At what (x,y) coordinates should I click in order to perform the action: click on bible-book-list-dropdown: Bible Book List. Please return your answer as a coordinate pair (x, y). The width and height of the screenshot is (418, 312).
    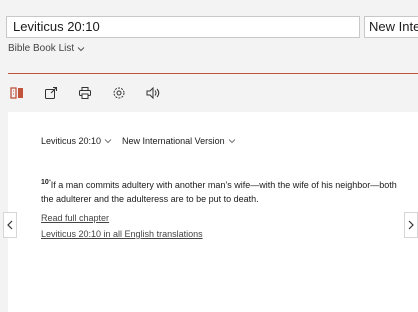
    Looking at the image, I should click on (46, 48).